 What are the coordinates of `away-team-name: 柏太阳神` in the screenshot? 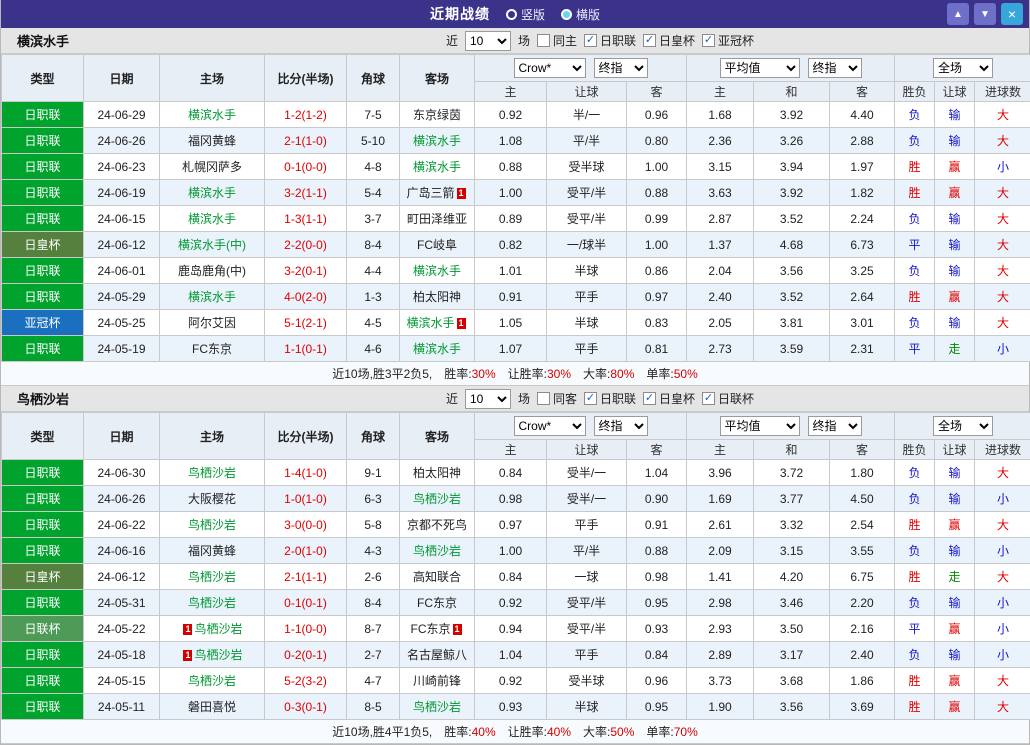 It's located at (436, 473).